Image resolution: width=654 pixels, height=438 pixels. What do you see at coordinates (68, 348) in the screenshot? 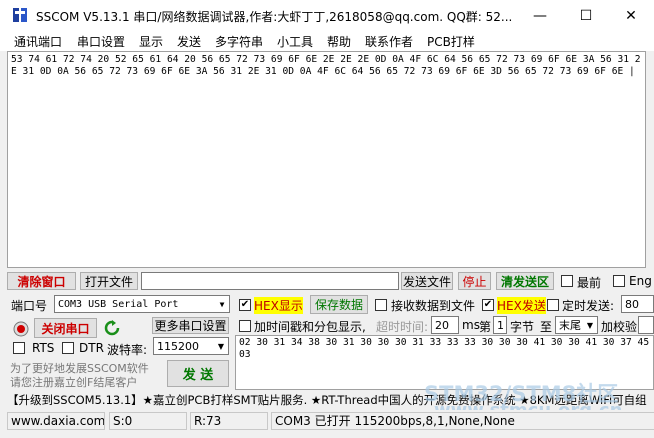
I see `dtr-checkbox` at bounding box center [68, 348].